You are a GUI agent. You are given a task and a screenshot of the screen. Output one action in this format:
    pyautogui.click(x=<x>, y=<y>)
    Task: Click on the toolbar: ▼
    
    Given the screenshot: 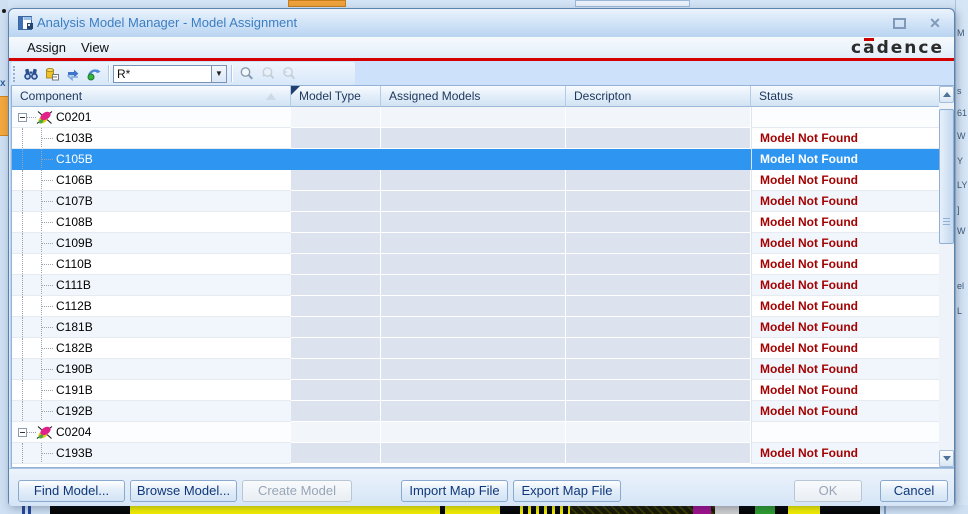 What is the action you would take?
    pyautogui.click(x=481, y=73)
    